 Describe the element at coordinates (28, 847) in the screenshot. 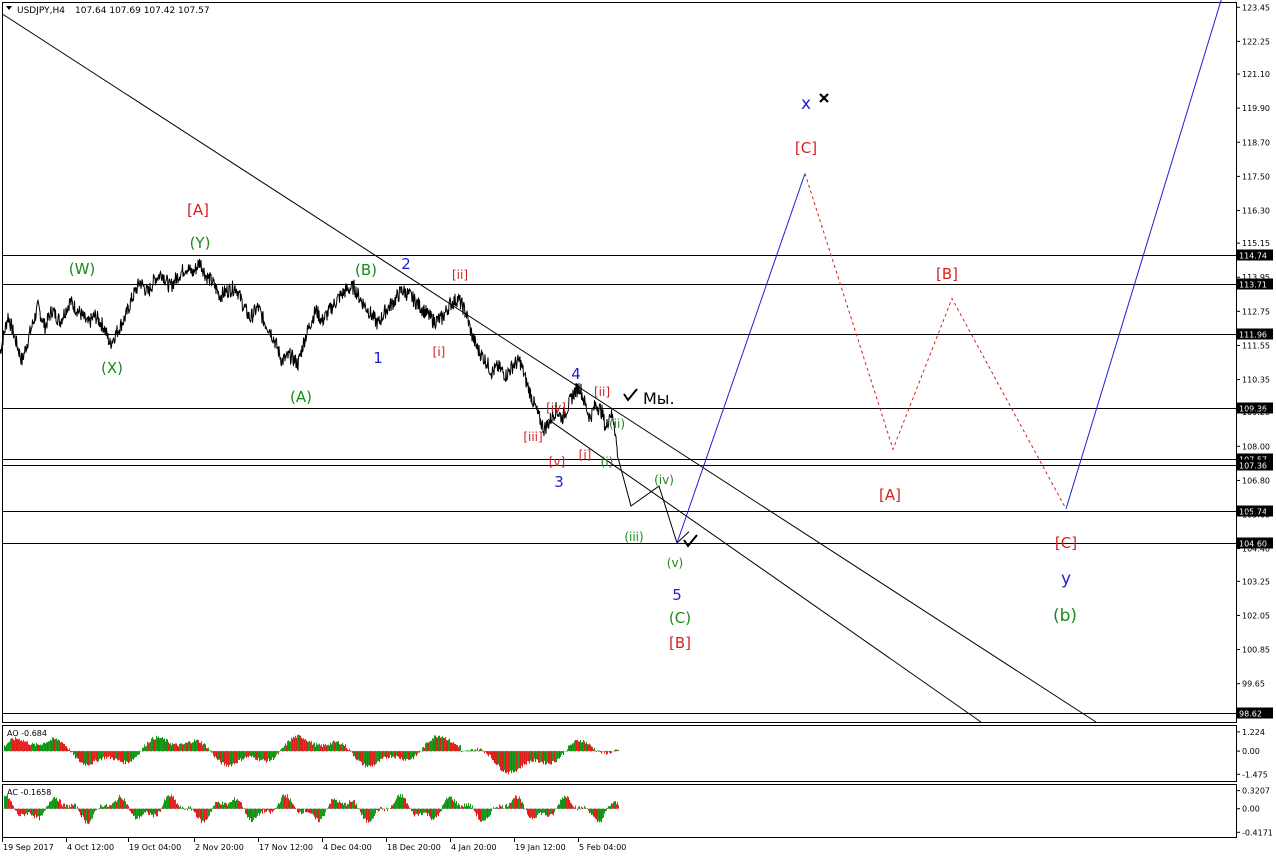

I see `time-label: 19 Sep 2017` at that location.